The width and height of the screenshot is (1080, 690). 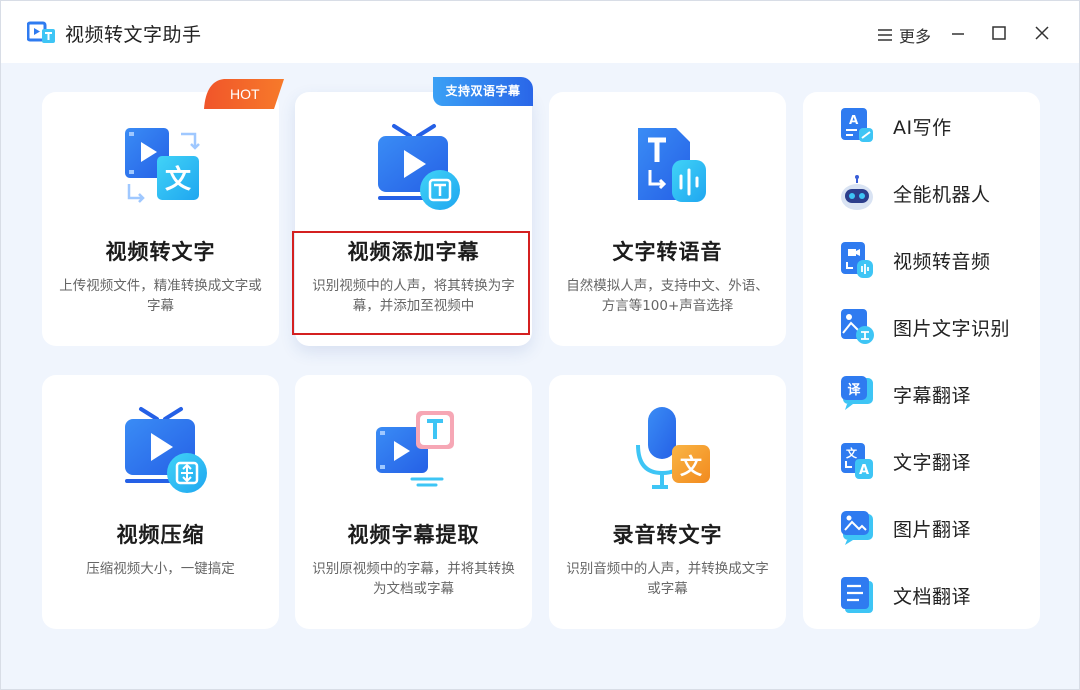 I want to click on image-translate-icon, so click(x=857, y=528).